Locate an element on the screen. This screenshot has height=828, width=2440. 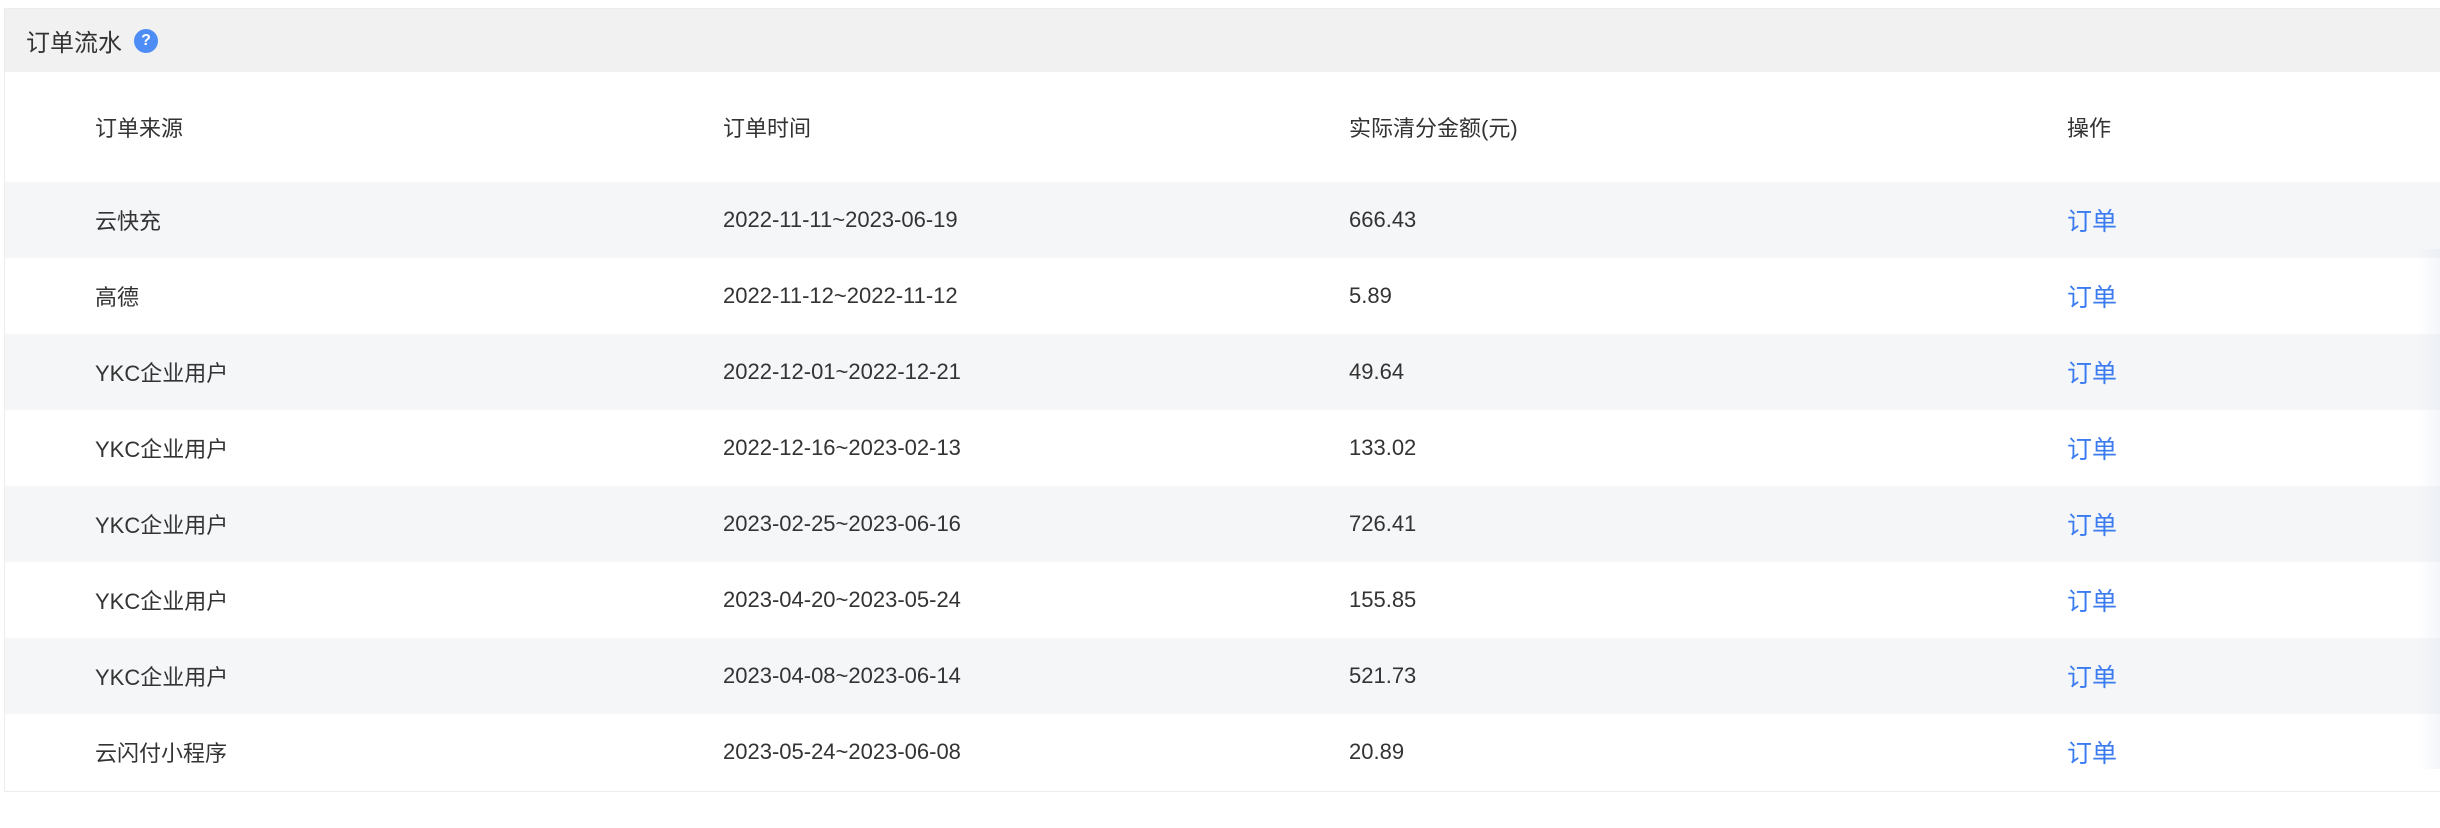
cell-time: 2022-11-12~2022-11-12 is located at coordinates (840, 295).